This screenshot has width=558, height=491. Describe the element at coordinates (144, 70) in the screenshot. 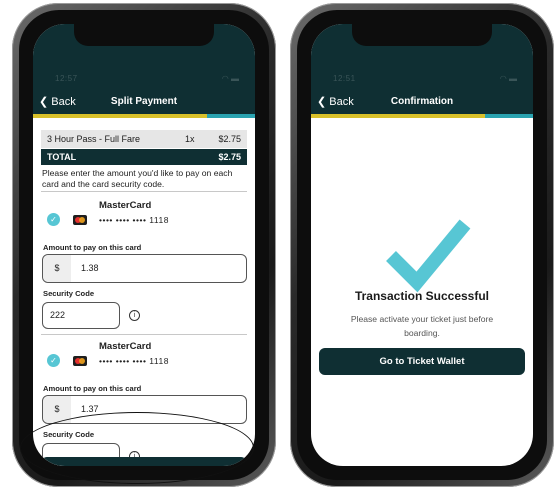

I see `header-bar: 12:57 ◠ ▬ ❮ Back Split Payment` at that location.